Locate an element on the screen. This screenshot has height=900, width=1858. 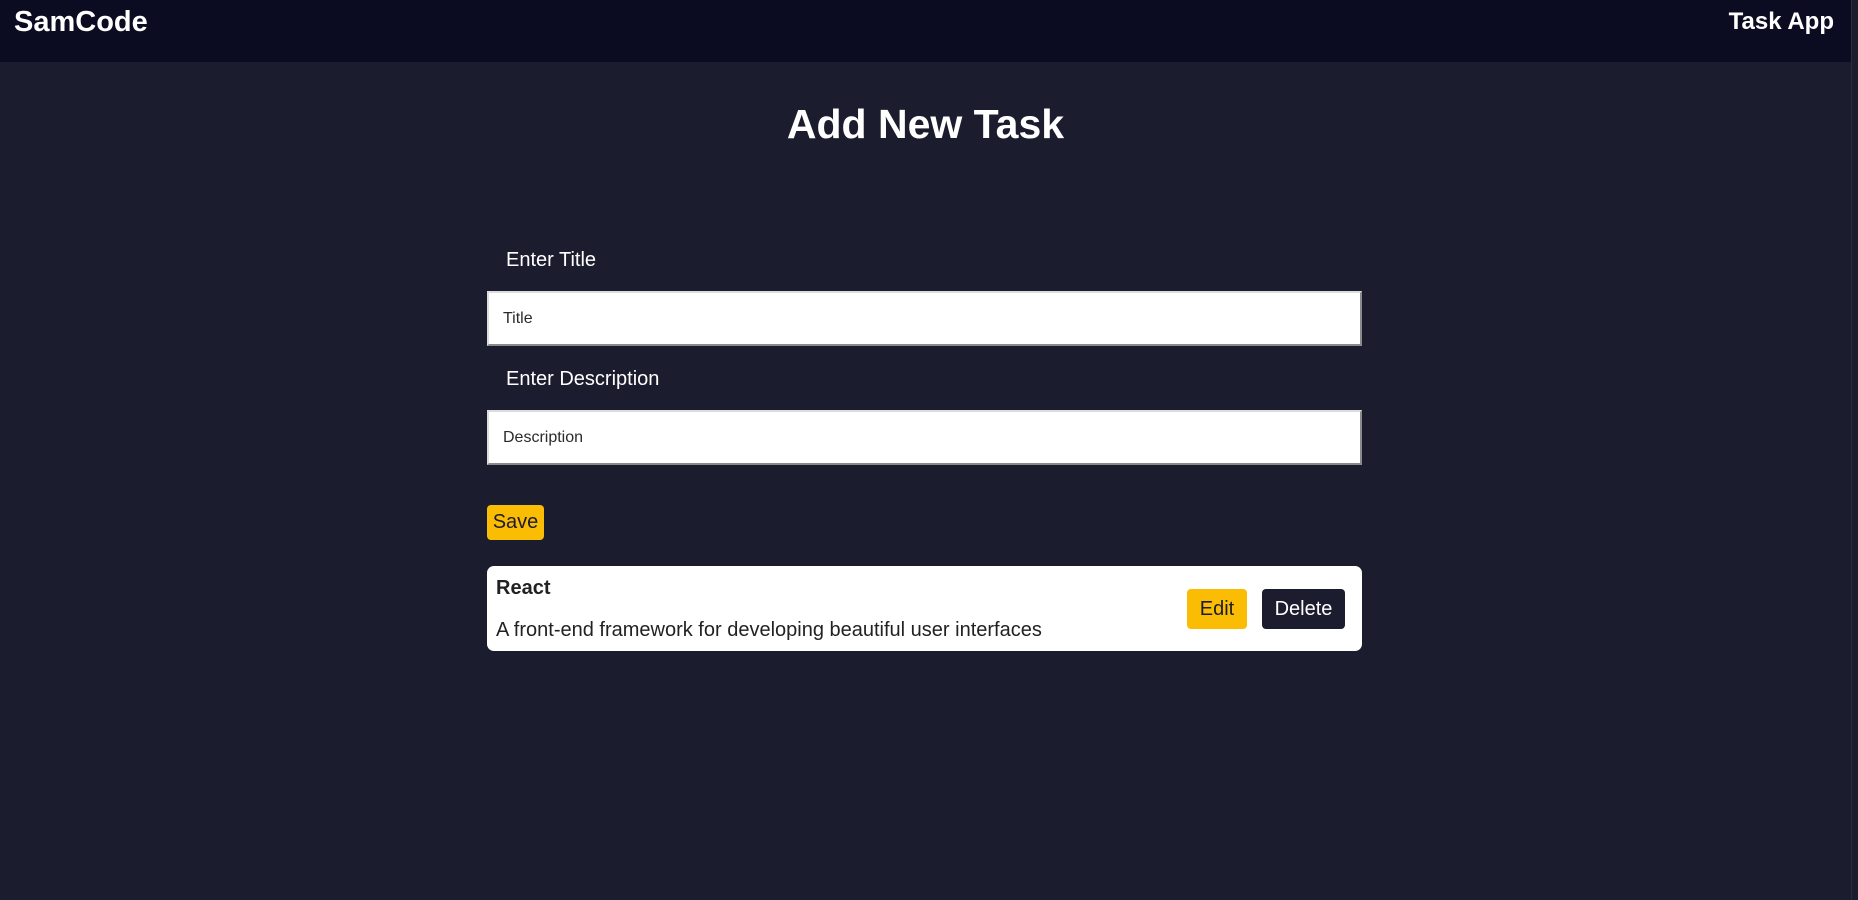
task-title: React is located at coordinates (523, 588).